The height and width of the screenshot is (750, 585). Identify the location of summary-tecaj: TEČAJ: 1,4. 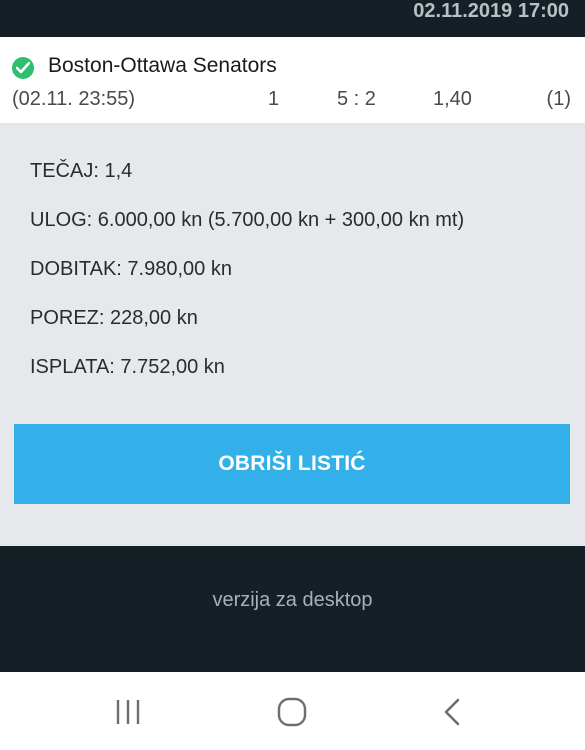
(81, 171).